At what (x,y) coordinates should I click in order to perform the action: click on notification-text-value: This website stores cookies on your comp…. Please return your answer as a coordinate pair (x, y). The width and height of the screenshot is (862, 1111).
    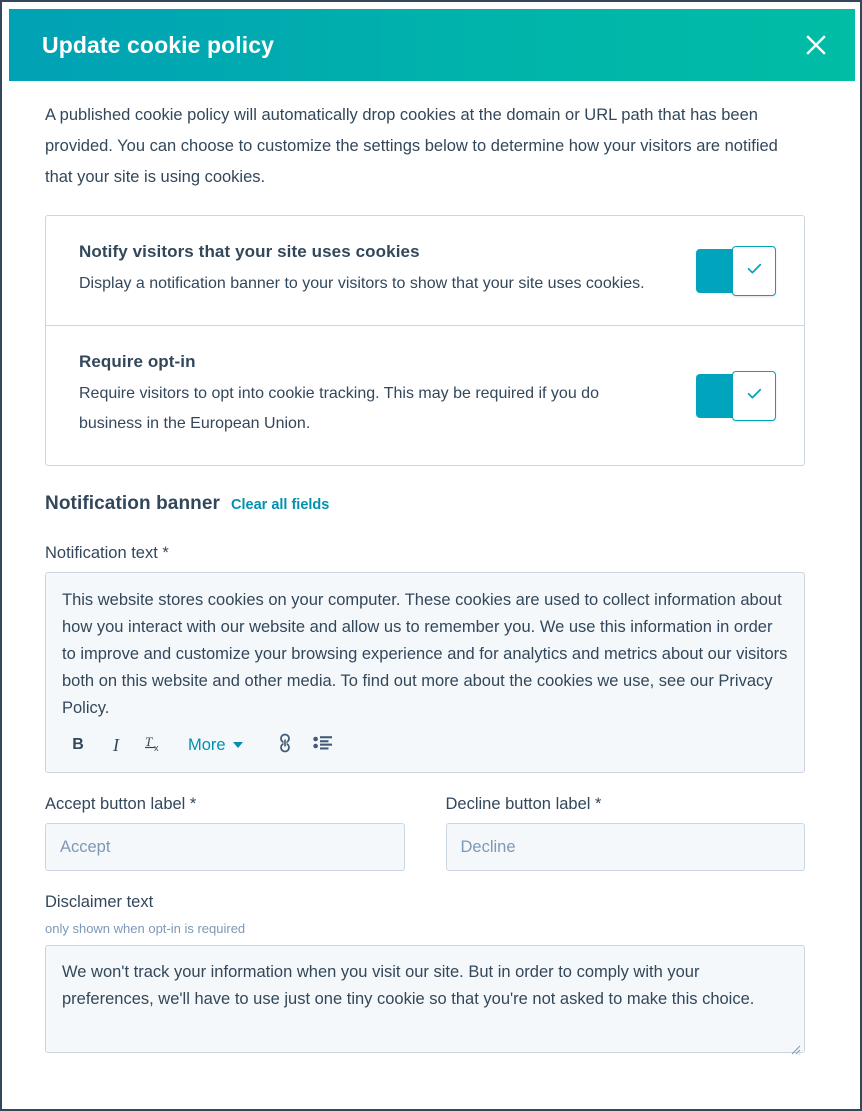
    Looking at the image, I should click on (425, 649).